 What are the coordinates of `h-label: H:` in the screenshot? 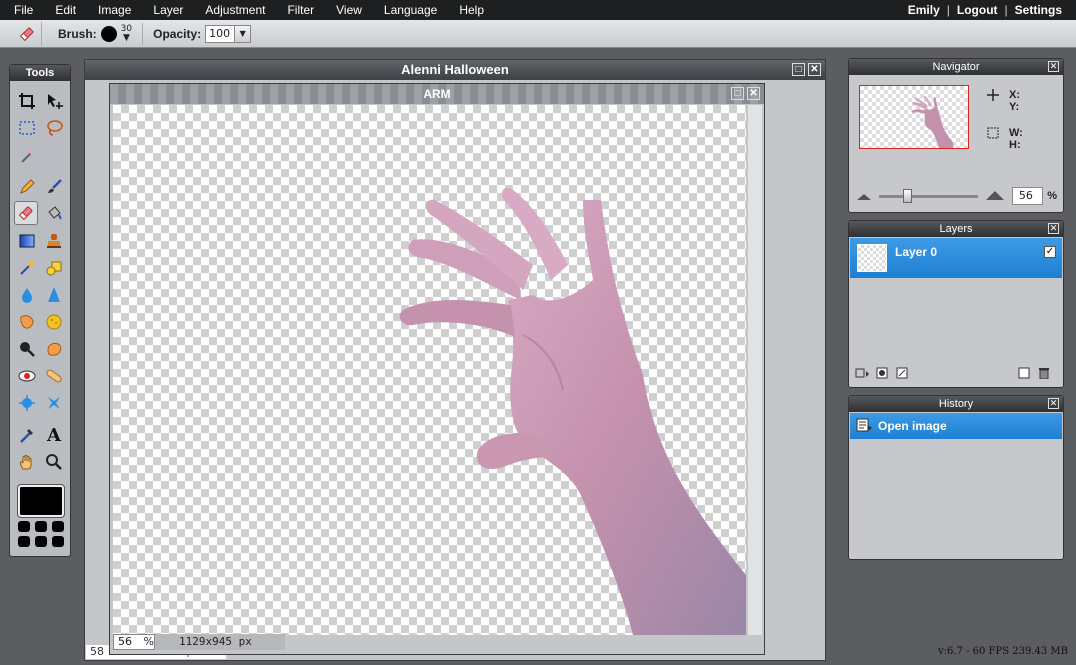 It's located at (1015, 145).